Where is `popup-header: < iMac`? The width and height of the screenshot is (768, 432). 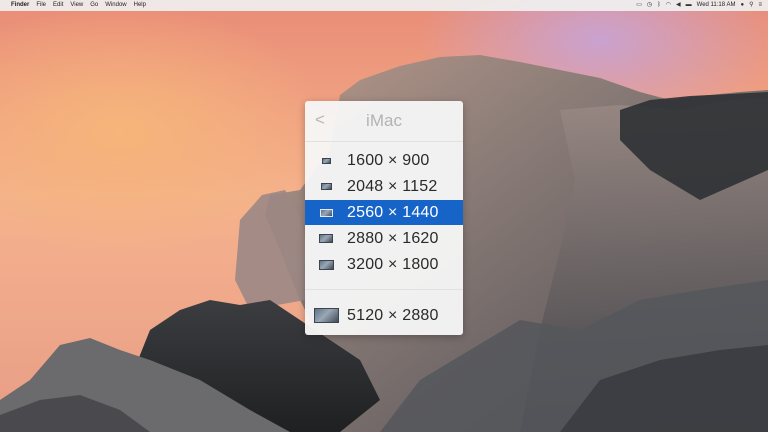
popup-header: < iMac is located at coordinates (384, 121).